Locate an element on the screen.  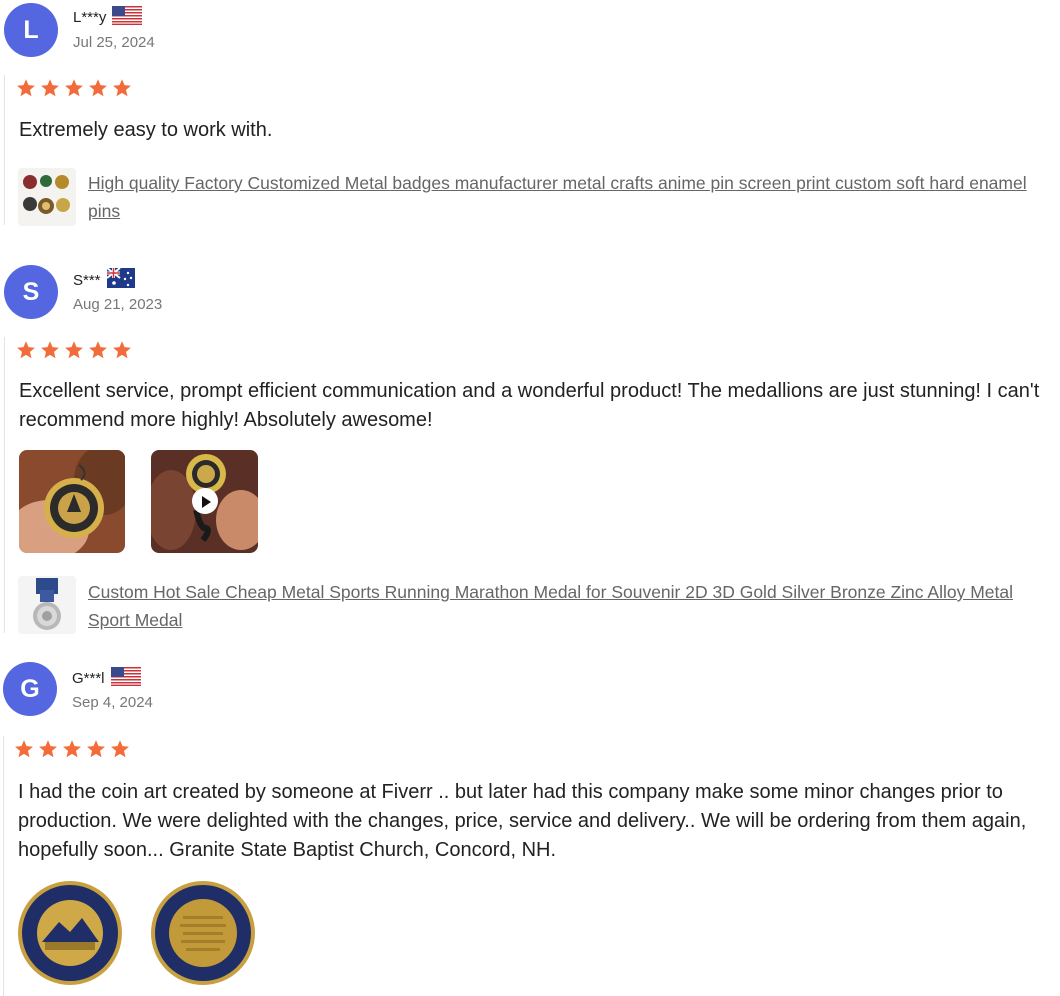
review-date: Jul 25, 2024 is located at coordinates (114, 42).